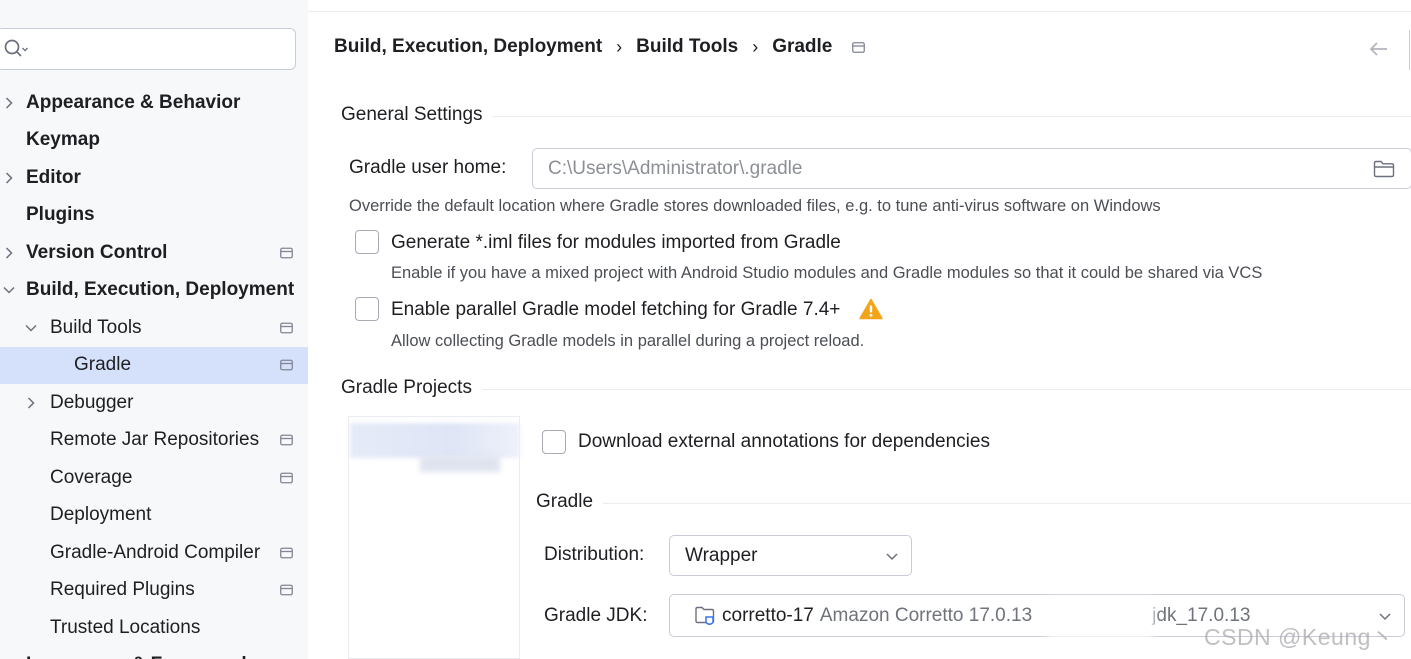  What do you see at coordinates (97, 252) in the screenshot?
I see `sidebar-item-label: Version Control` at bounding box center [97, 252].